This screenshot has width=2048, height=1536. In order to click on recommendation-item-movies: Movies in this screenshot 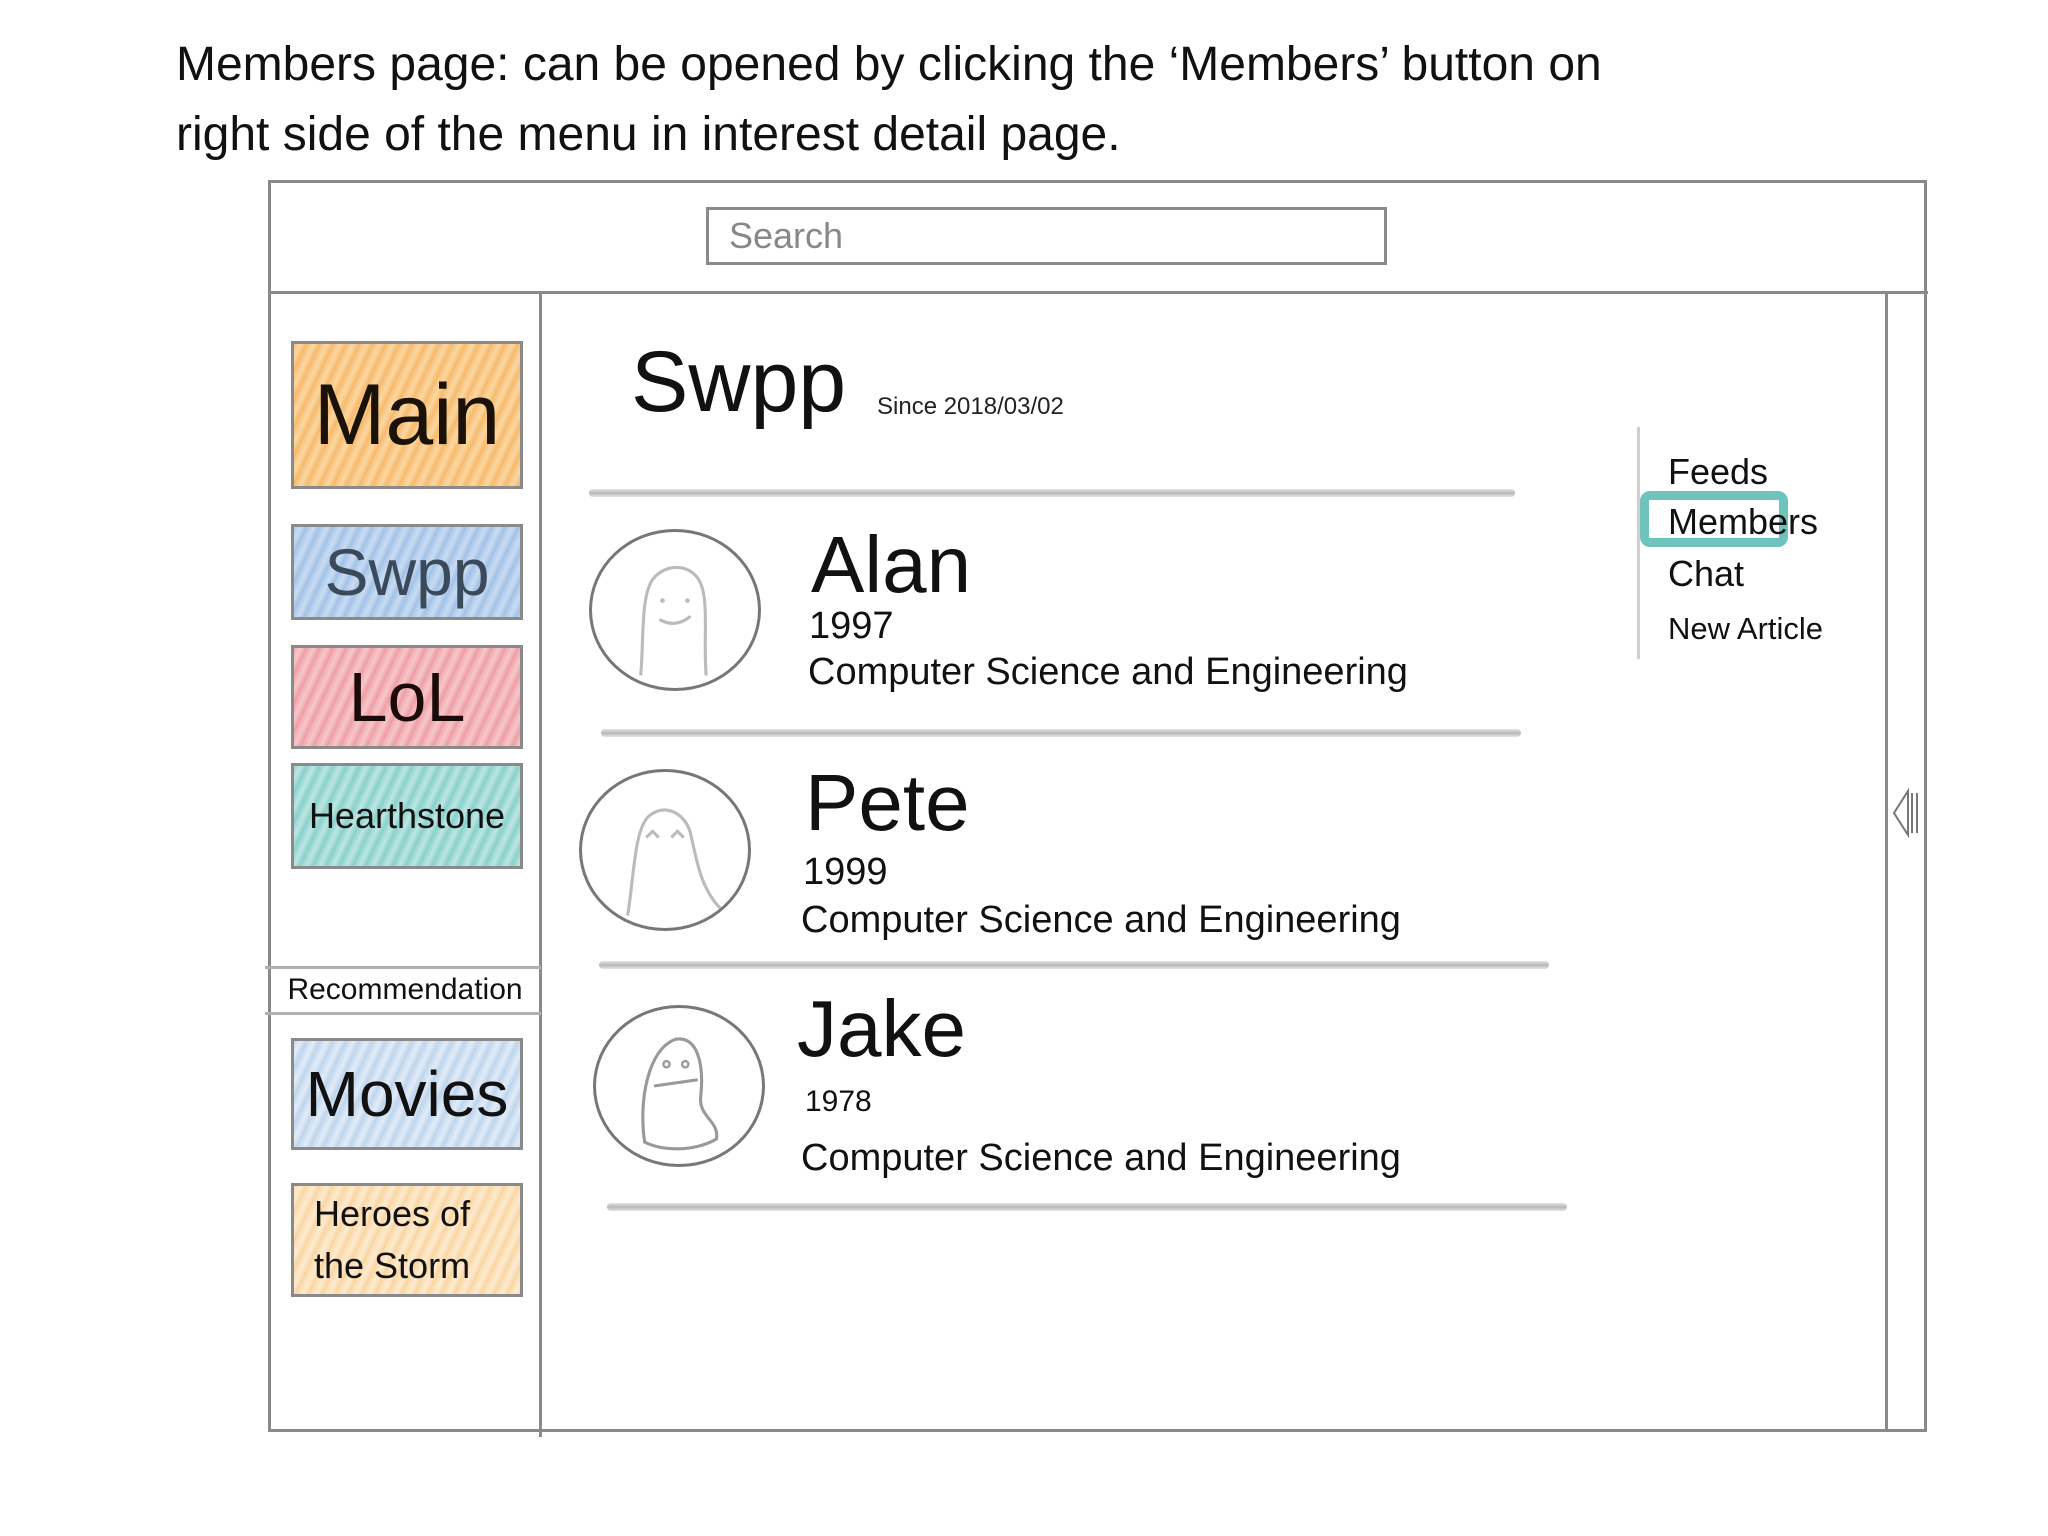, I will do `click(407, 1094)`.